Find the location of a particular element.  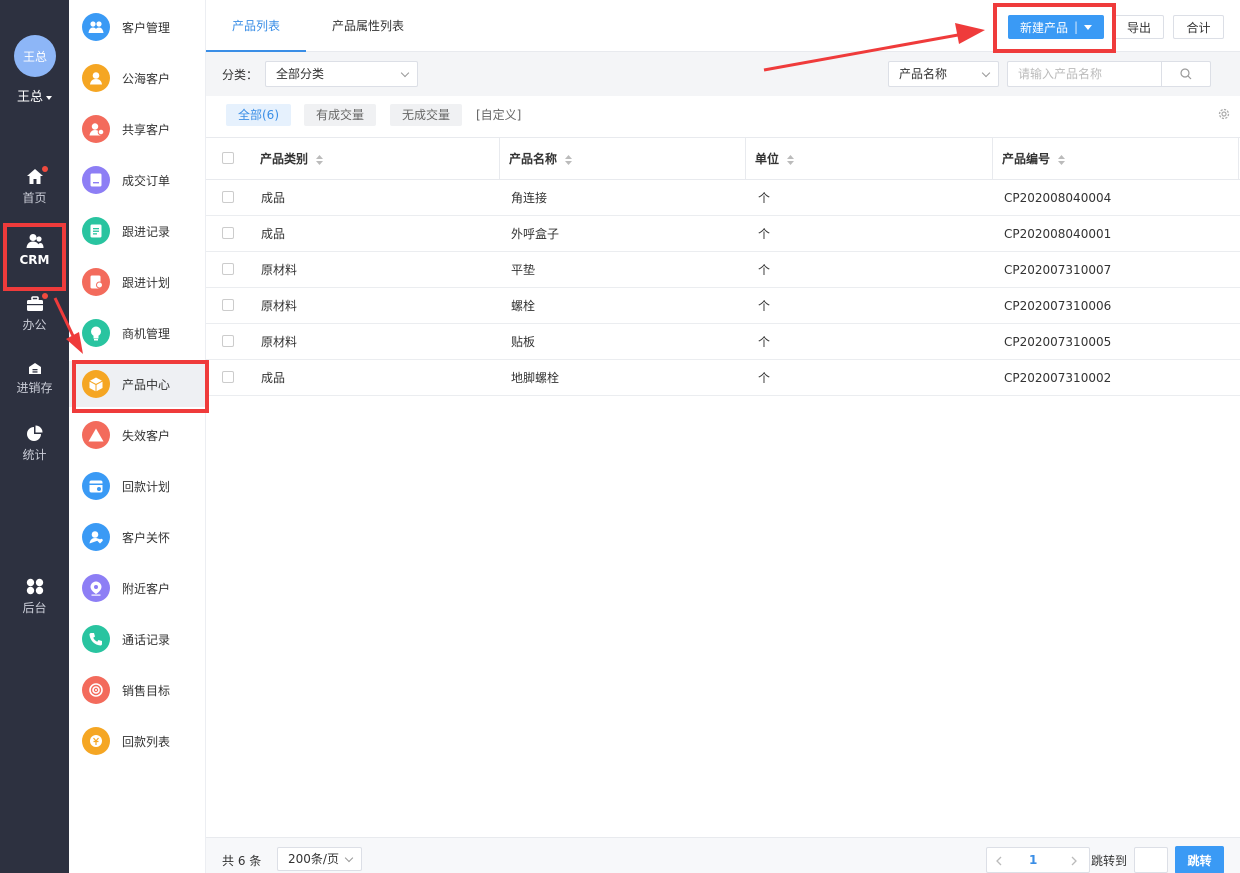

total-button: 合计 is located at coordinates (1198, 27).